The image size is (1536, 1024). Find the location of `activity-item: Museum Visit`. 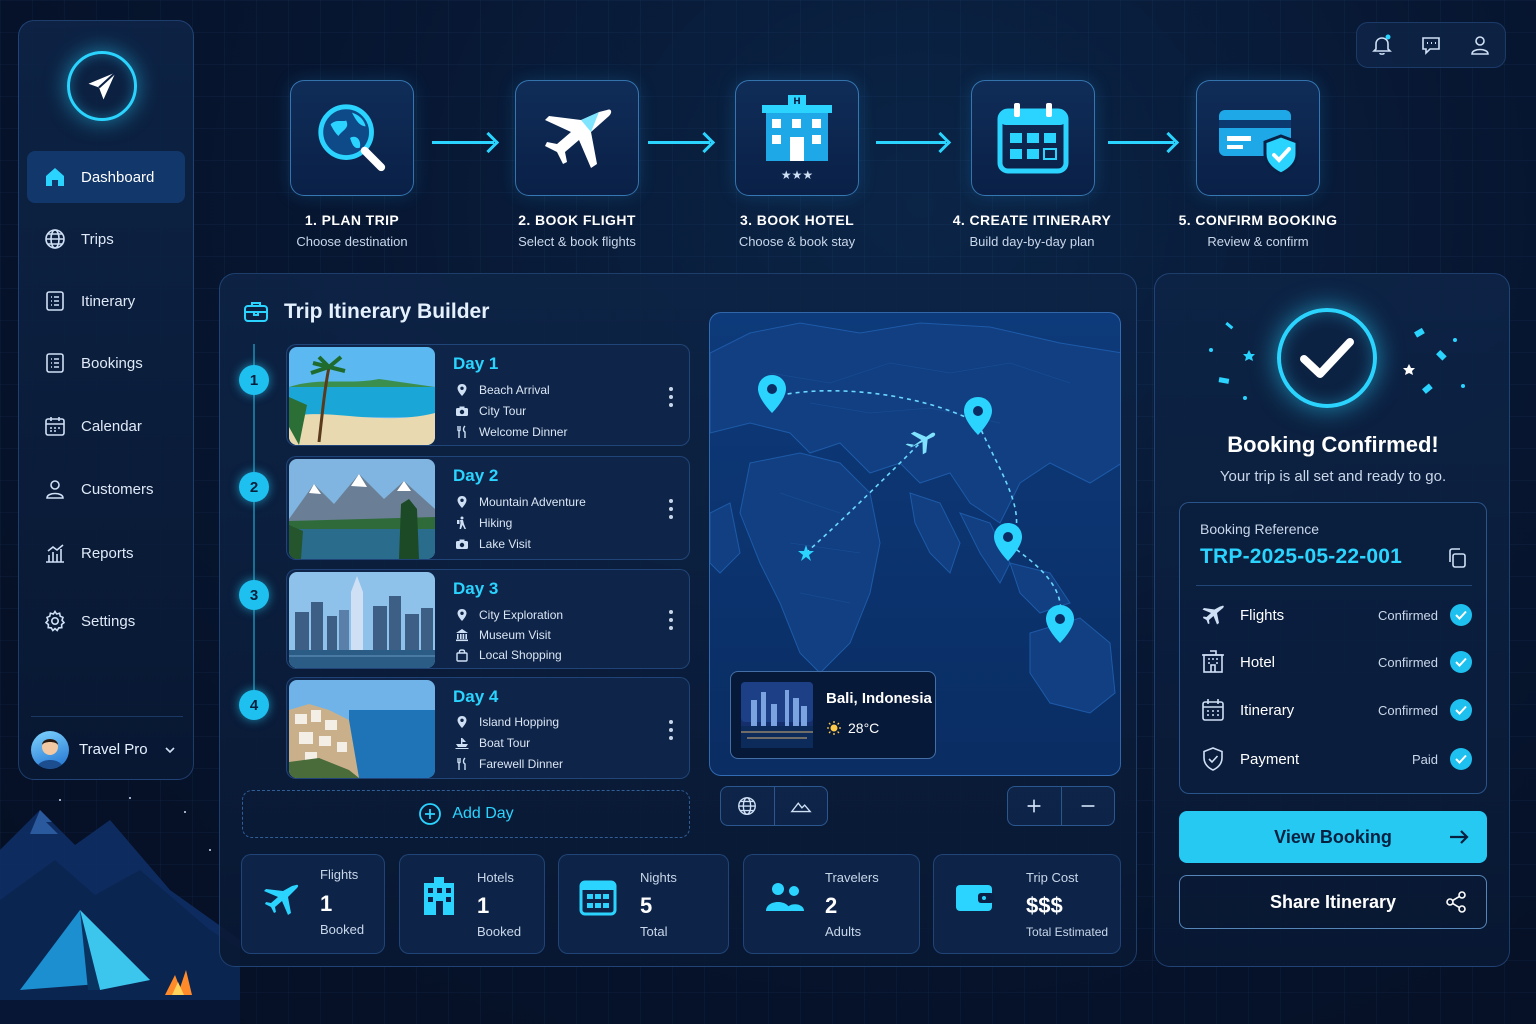

activity-item: Museum Visit is located at coordinates (503, 635).